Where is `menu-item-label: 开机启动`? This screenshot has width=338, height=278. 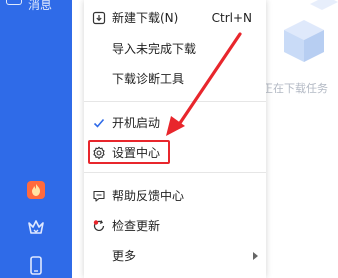 menu-item-label: 开机启动 is located at coordinates (136, 123).